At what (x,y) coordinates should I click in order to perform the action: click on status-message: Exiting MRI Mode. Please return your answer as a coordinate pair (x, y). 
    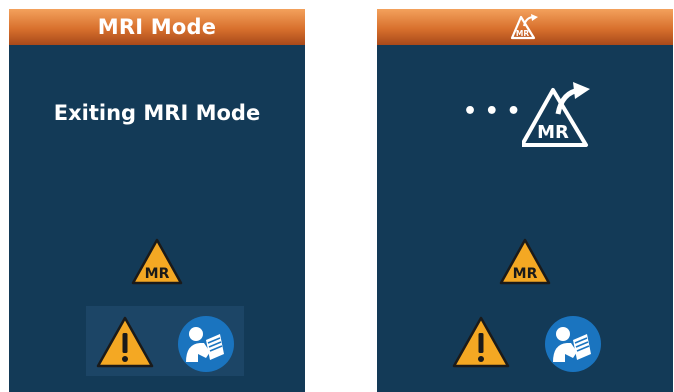
    Looking at the image, I should click on (157, 113).